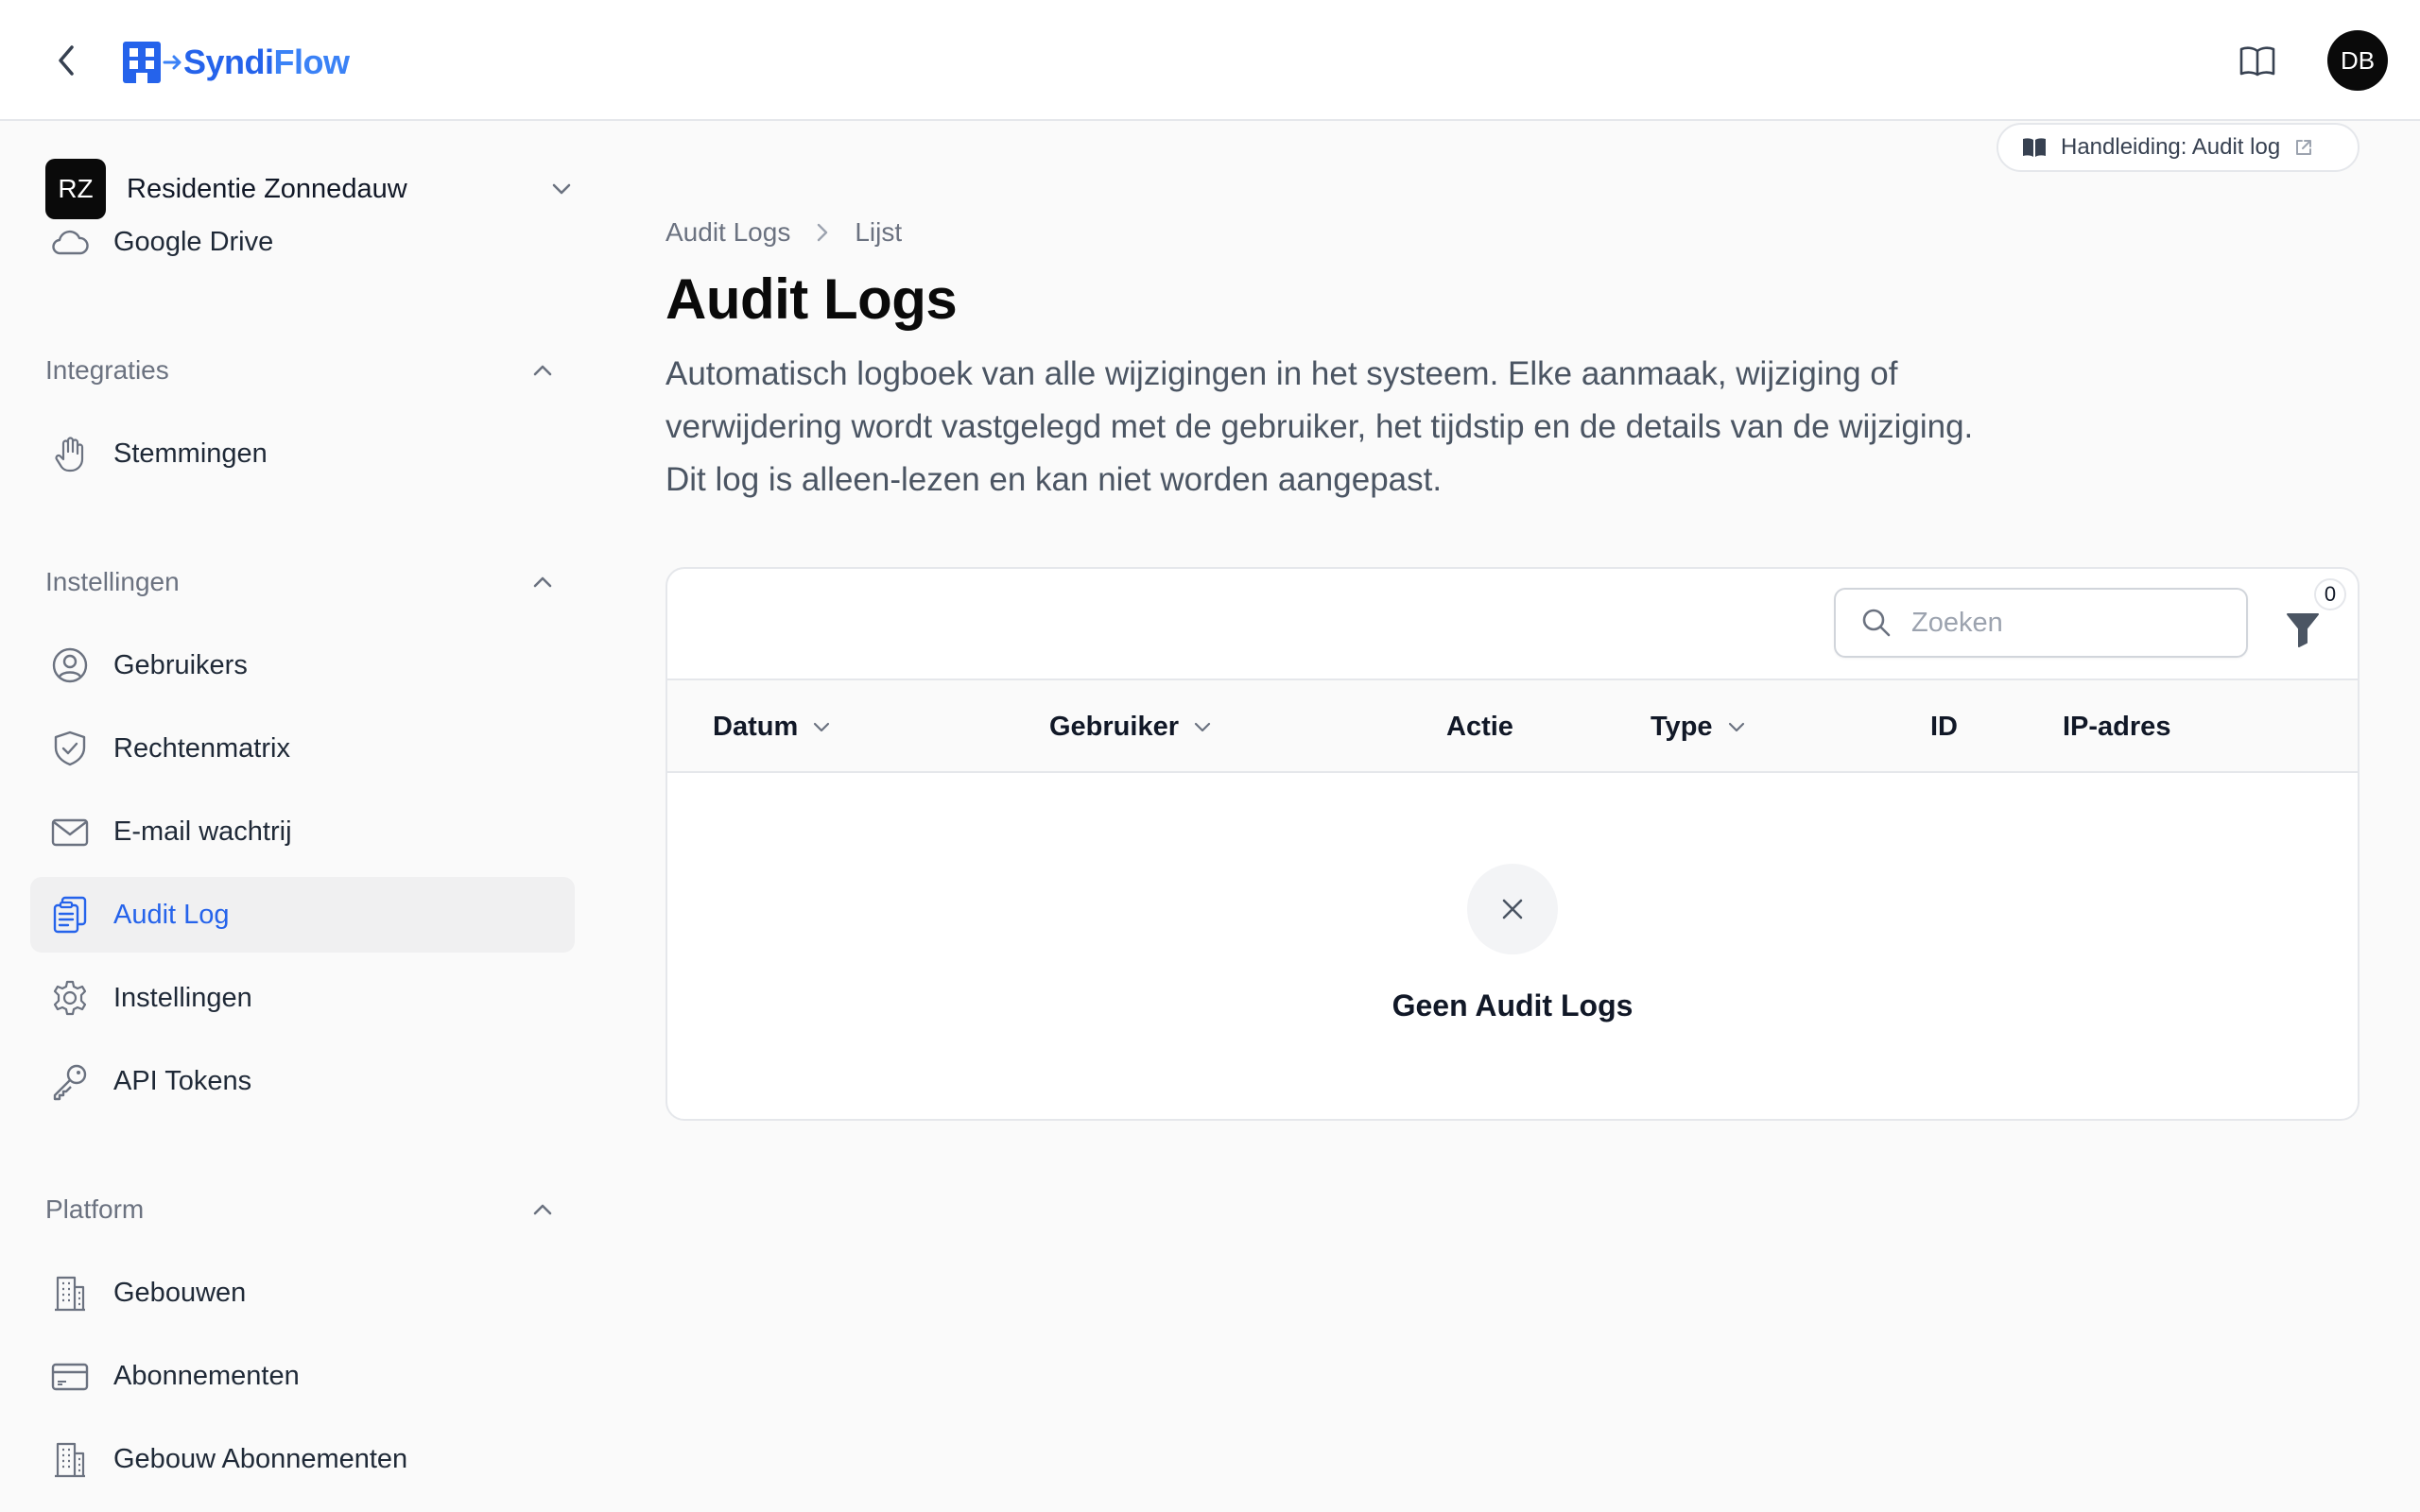 Image resolution: width=2420 pixels, height=1512 pixels. Describe the element at coordinates (70, 665) in the screenshot. I see `user-circle-icon` at that location.